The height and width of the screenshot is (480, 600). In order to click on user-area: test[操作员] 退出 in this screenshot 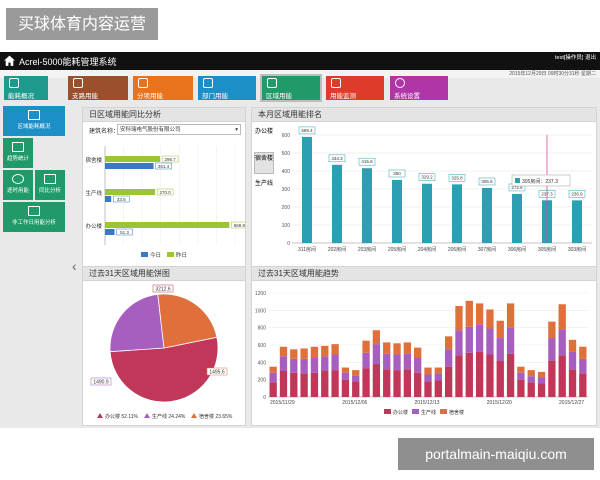, I will do `click(575, 57)`.